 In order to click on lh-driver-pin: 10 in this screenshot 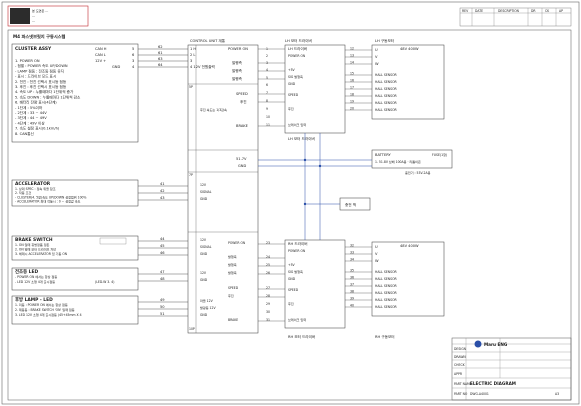, I will do `click(268, 117)`.